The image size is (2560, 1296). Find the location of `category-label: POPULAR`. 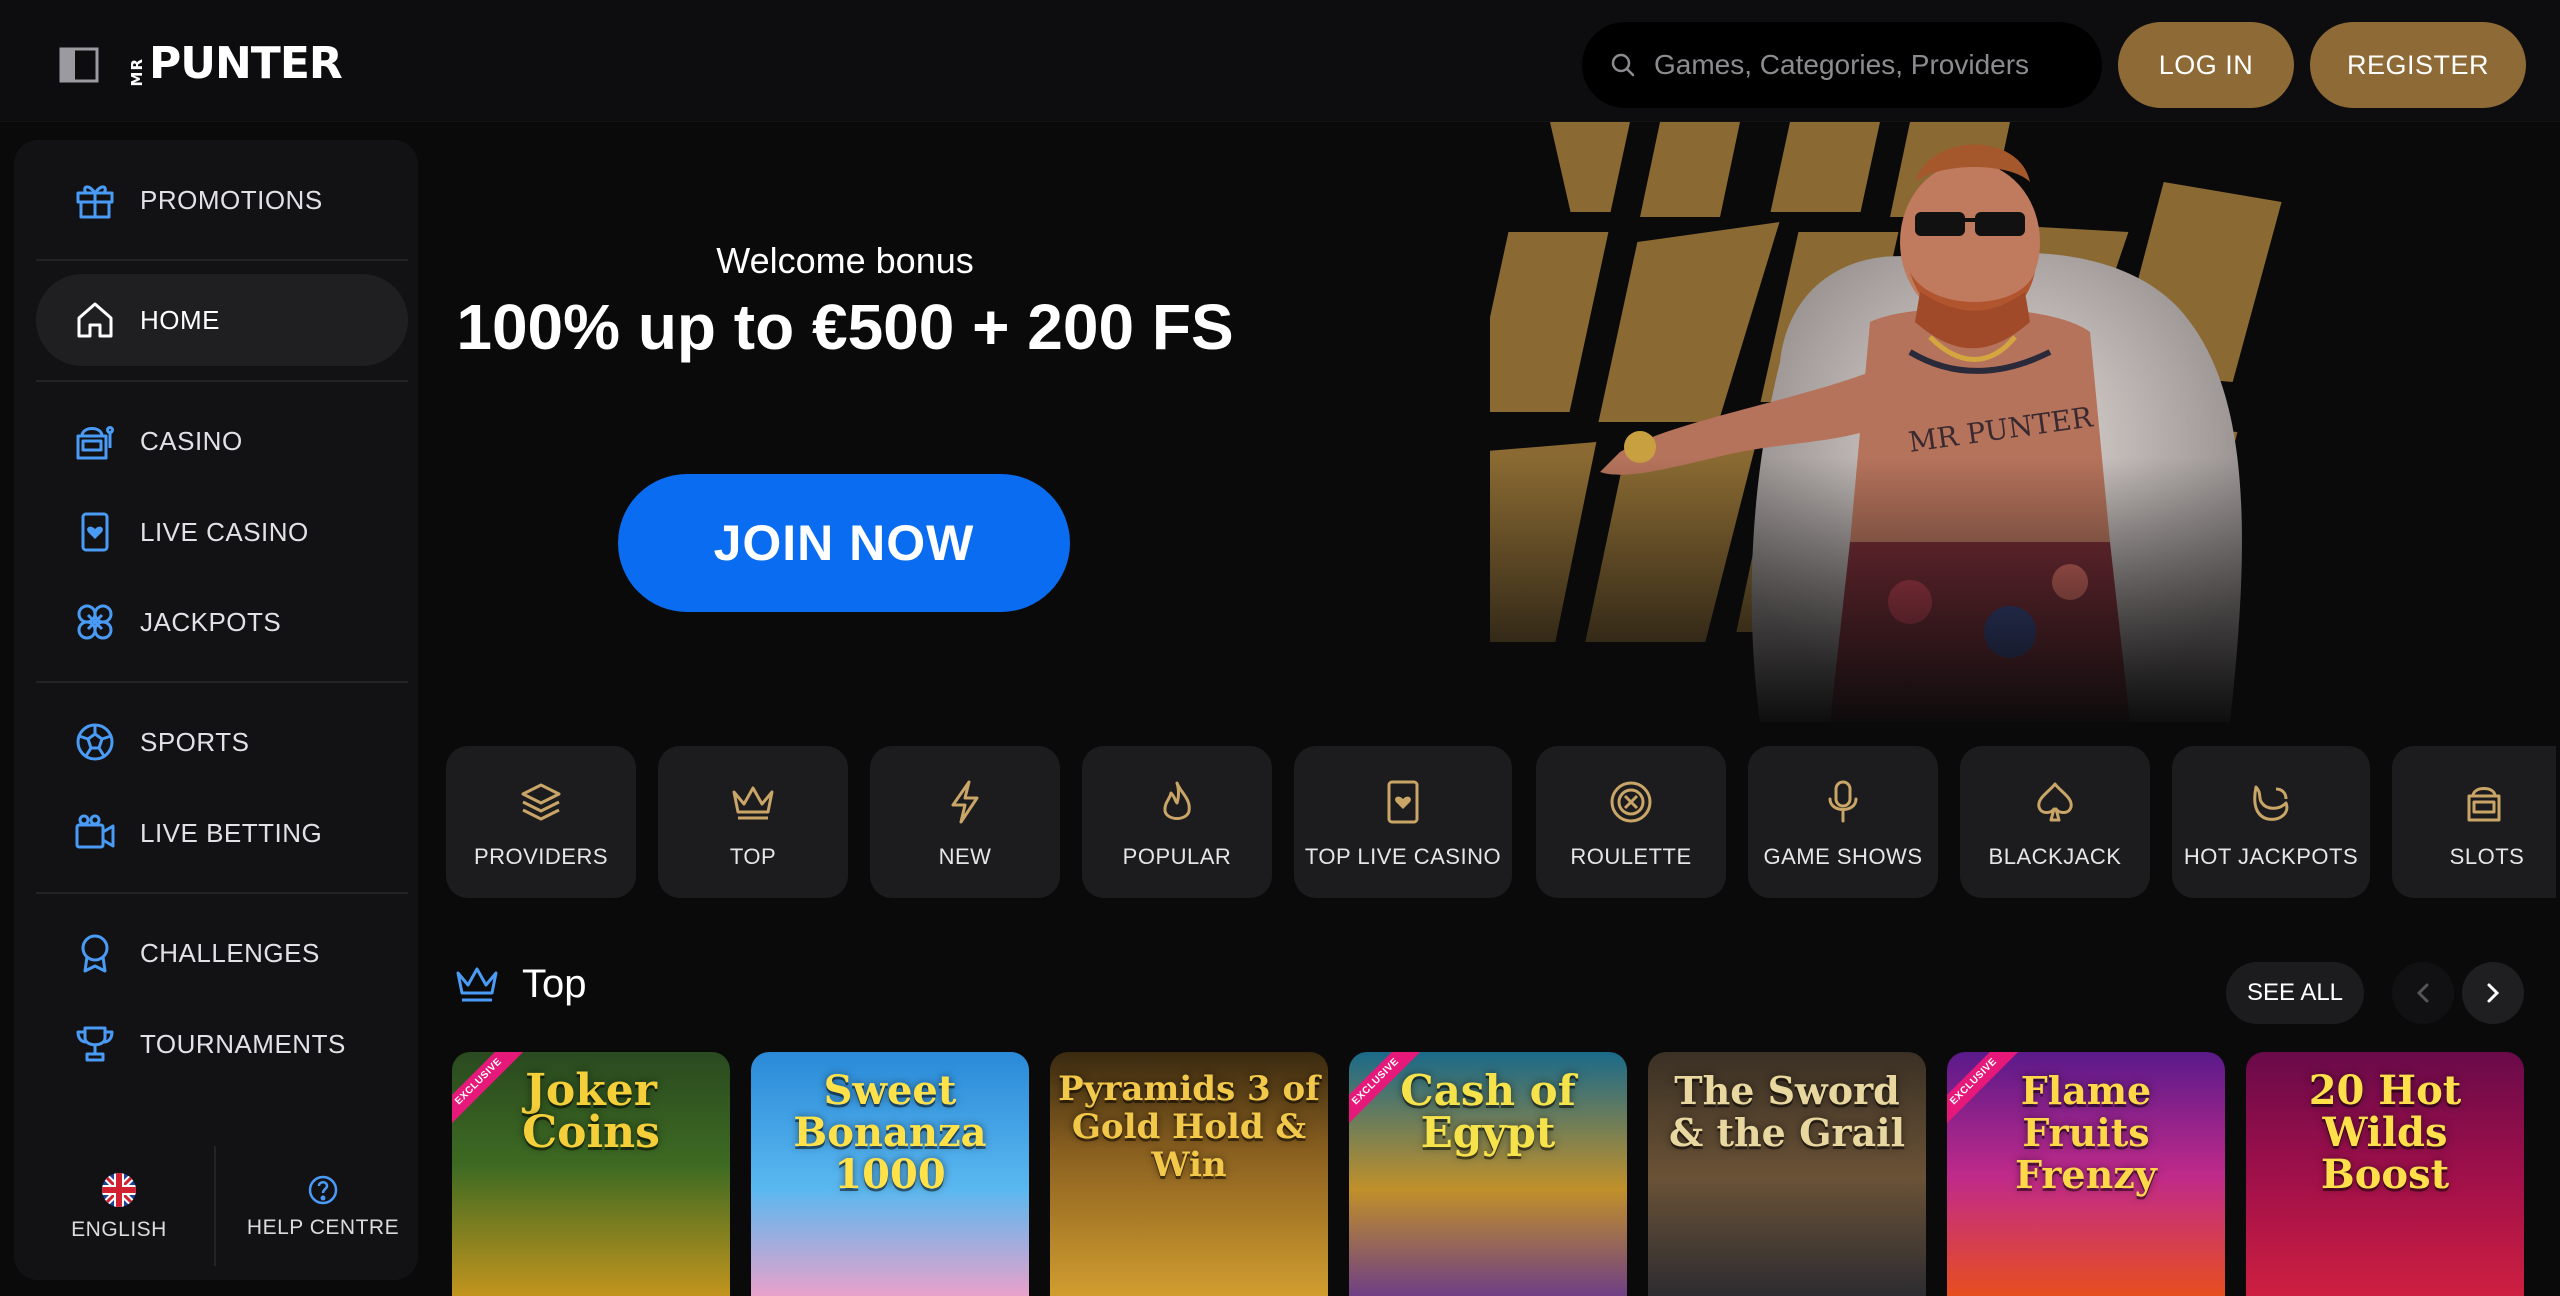

category-label: POPULAR is located at coordinates (1177, 856).